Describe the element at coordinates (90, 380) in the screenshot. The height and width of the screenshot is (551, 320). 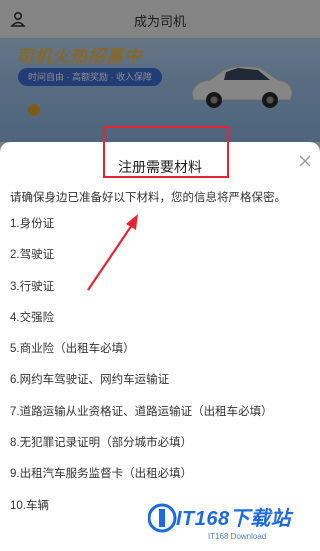
I see `list-item: 6.网约车驾驶证、网约车运输证` at that location.